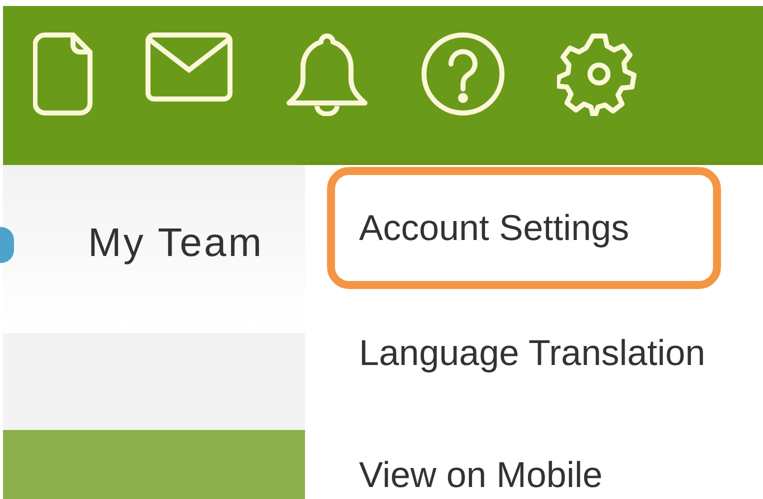 Image resolution: width=763 pixels, height=499 pixels. Describe the element at coordinates (176, 243) in the screenshot. I see `nav-link: My Team` at that location.